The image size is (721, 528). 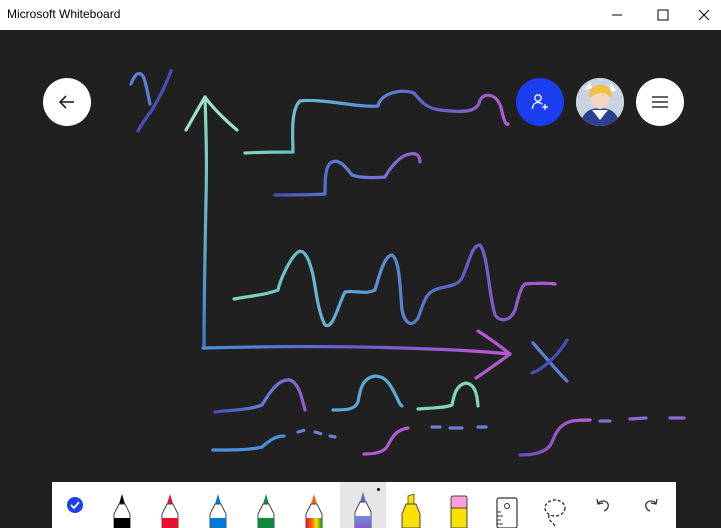 What do you see at coordinates (316, 433) in the screenshot?
I see `ink-row2-dashes` at bounding box center [316, 433].